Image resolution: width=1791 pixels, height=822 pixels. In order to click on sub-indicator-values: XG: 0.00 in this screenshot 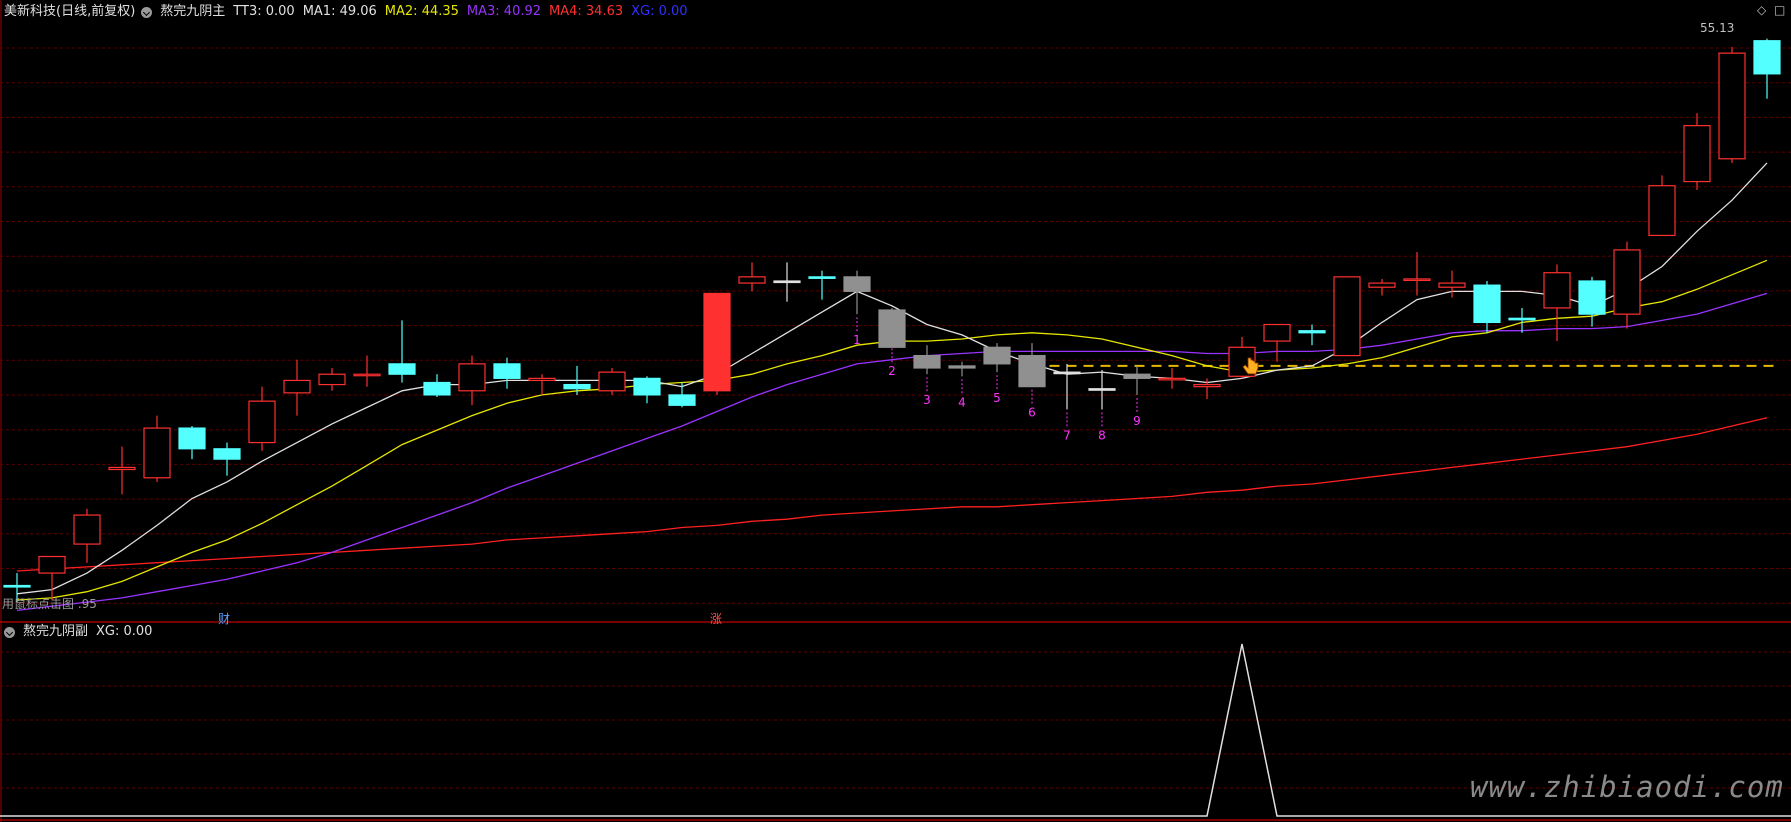, I will do `click(128, 632)`.